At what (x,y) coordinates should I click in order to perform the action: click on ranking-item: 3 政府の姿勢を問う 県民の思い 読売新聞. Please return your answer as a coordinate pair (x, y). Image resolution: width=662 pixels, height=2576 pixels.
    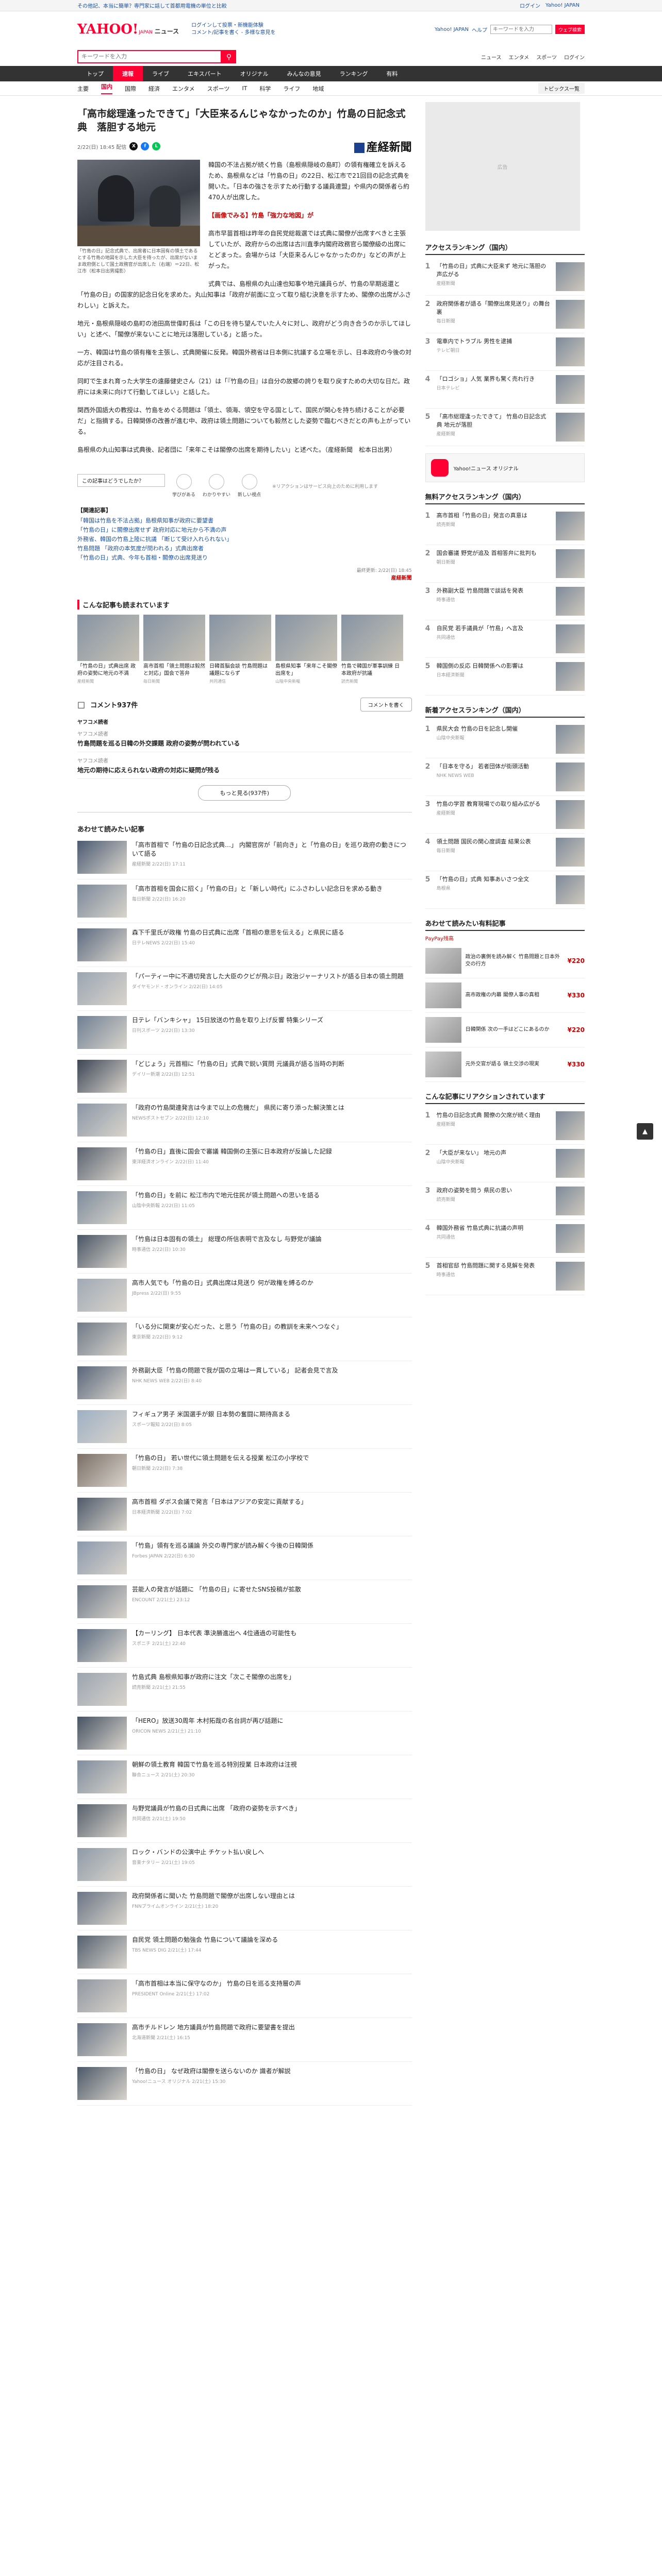
    Looking at the image, I should click on (505, 1201).